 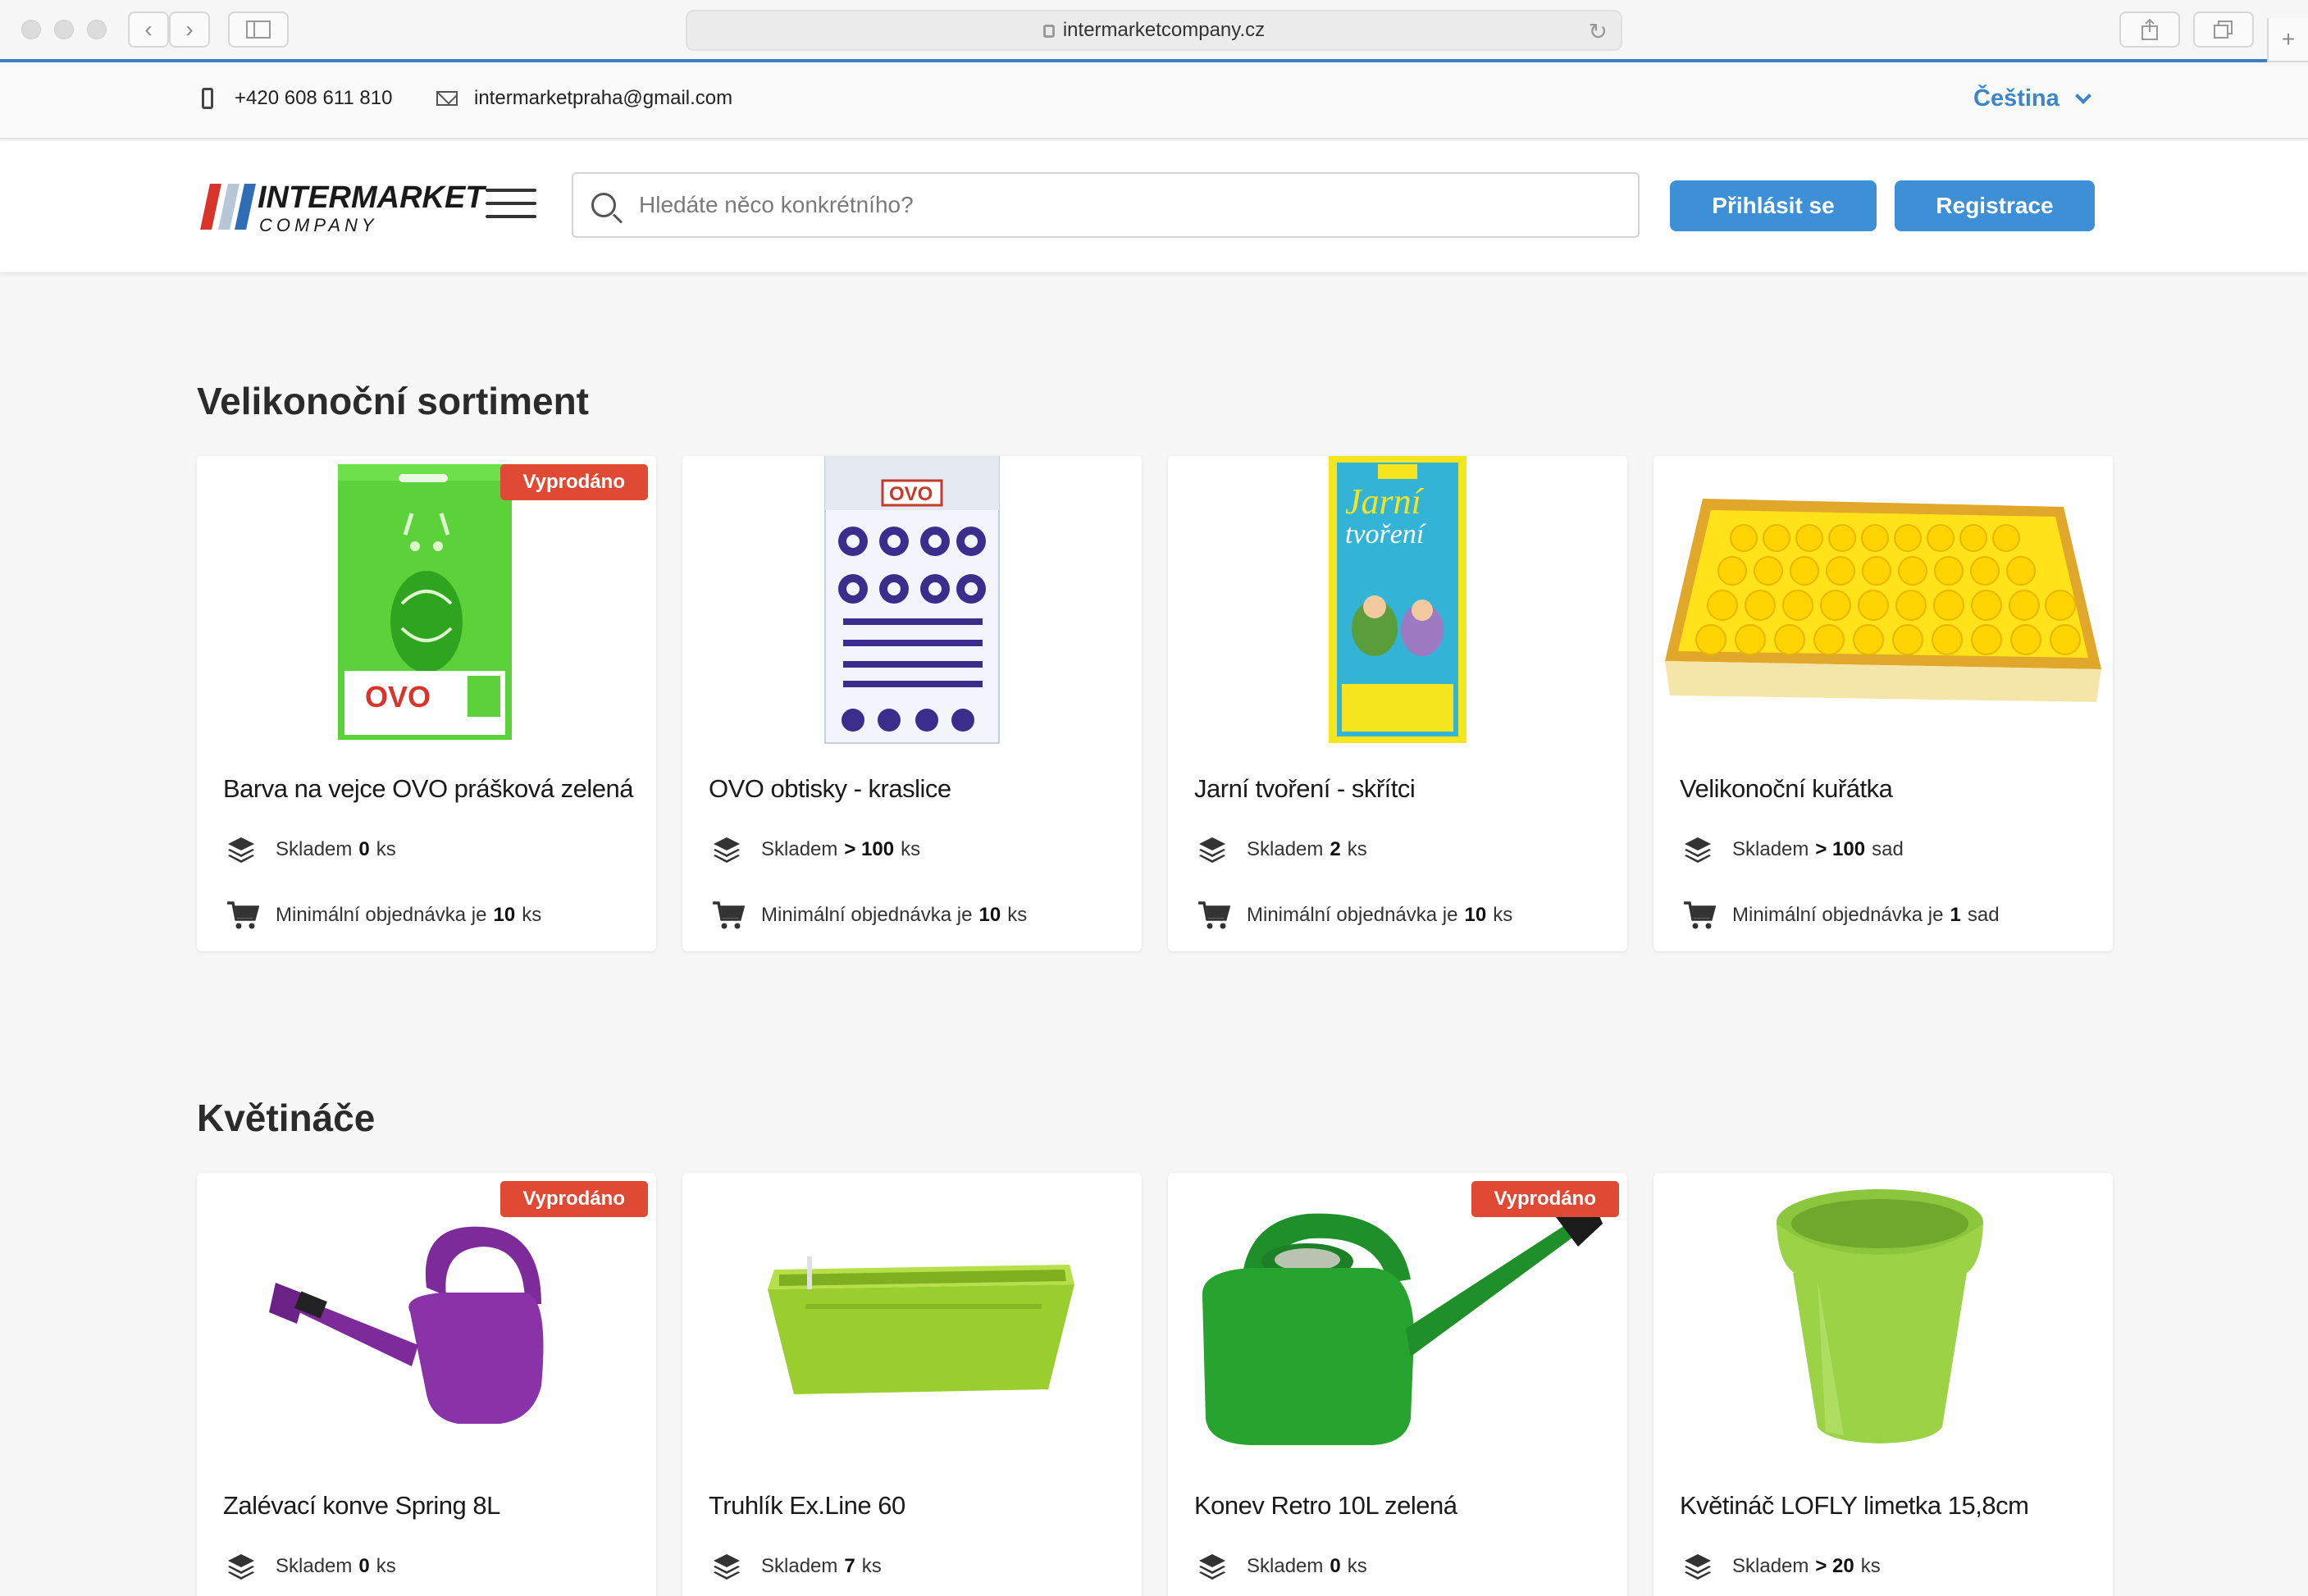 I want to click on email-contact: intermarketpraha@gmail.com, so click(x=584, y=98).